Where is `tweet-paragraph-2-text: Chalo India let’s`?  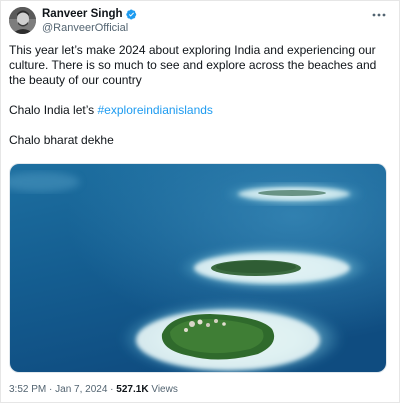
tweet-paragraph-2-text: Chalo India let’s is located at coordinates (53, 110).